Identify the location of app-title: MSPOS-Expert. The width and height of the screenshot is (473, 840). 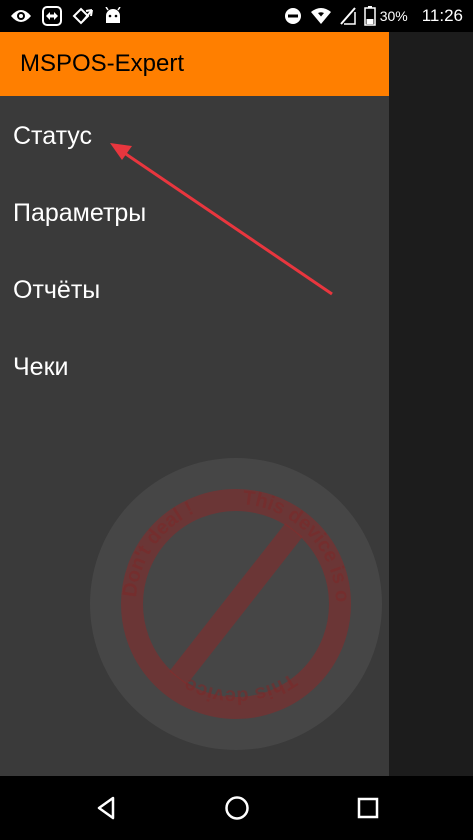
(102, 63).